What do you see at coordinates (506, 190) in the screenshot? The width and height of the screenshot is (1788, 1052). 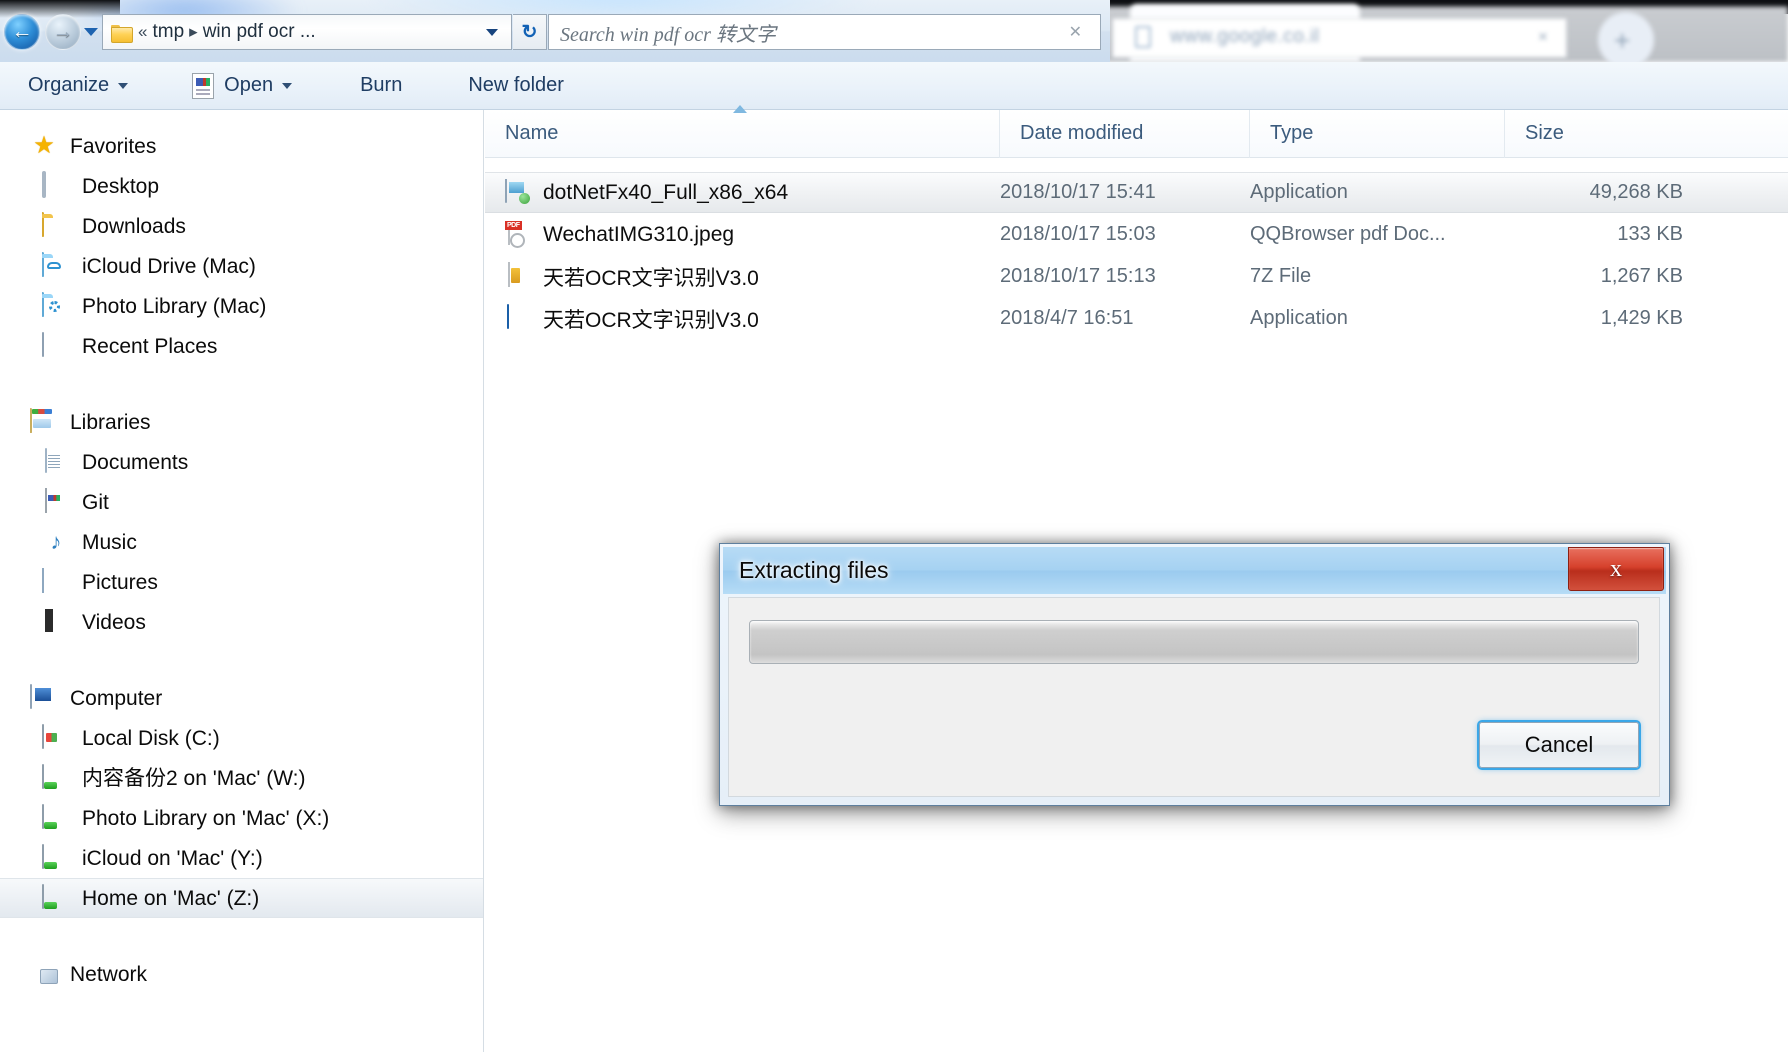 I see `executable-icon` at bounding box center [506, 190].